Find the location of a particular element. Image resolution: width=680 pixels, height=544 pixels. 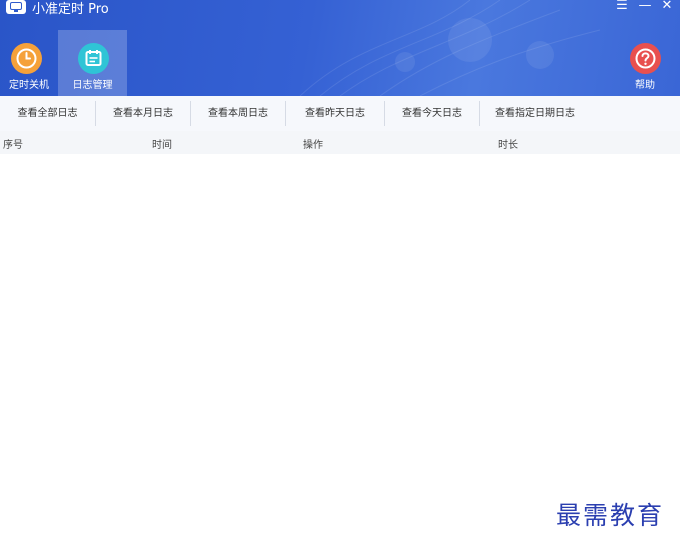

clock-icon is located at coordinates (26, 58).